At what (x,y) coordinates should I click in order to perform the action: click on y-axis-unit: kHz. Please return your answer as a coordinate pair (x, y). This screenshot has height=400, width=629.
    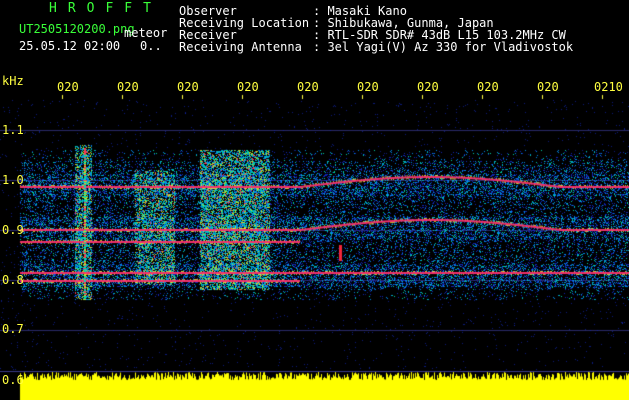
    Looking at the image, I should click on (13, 81).